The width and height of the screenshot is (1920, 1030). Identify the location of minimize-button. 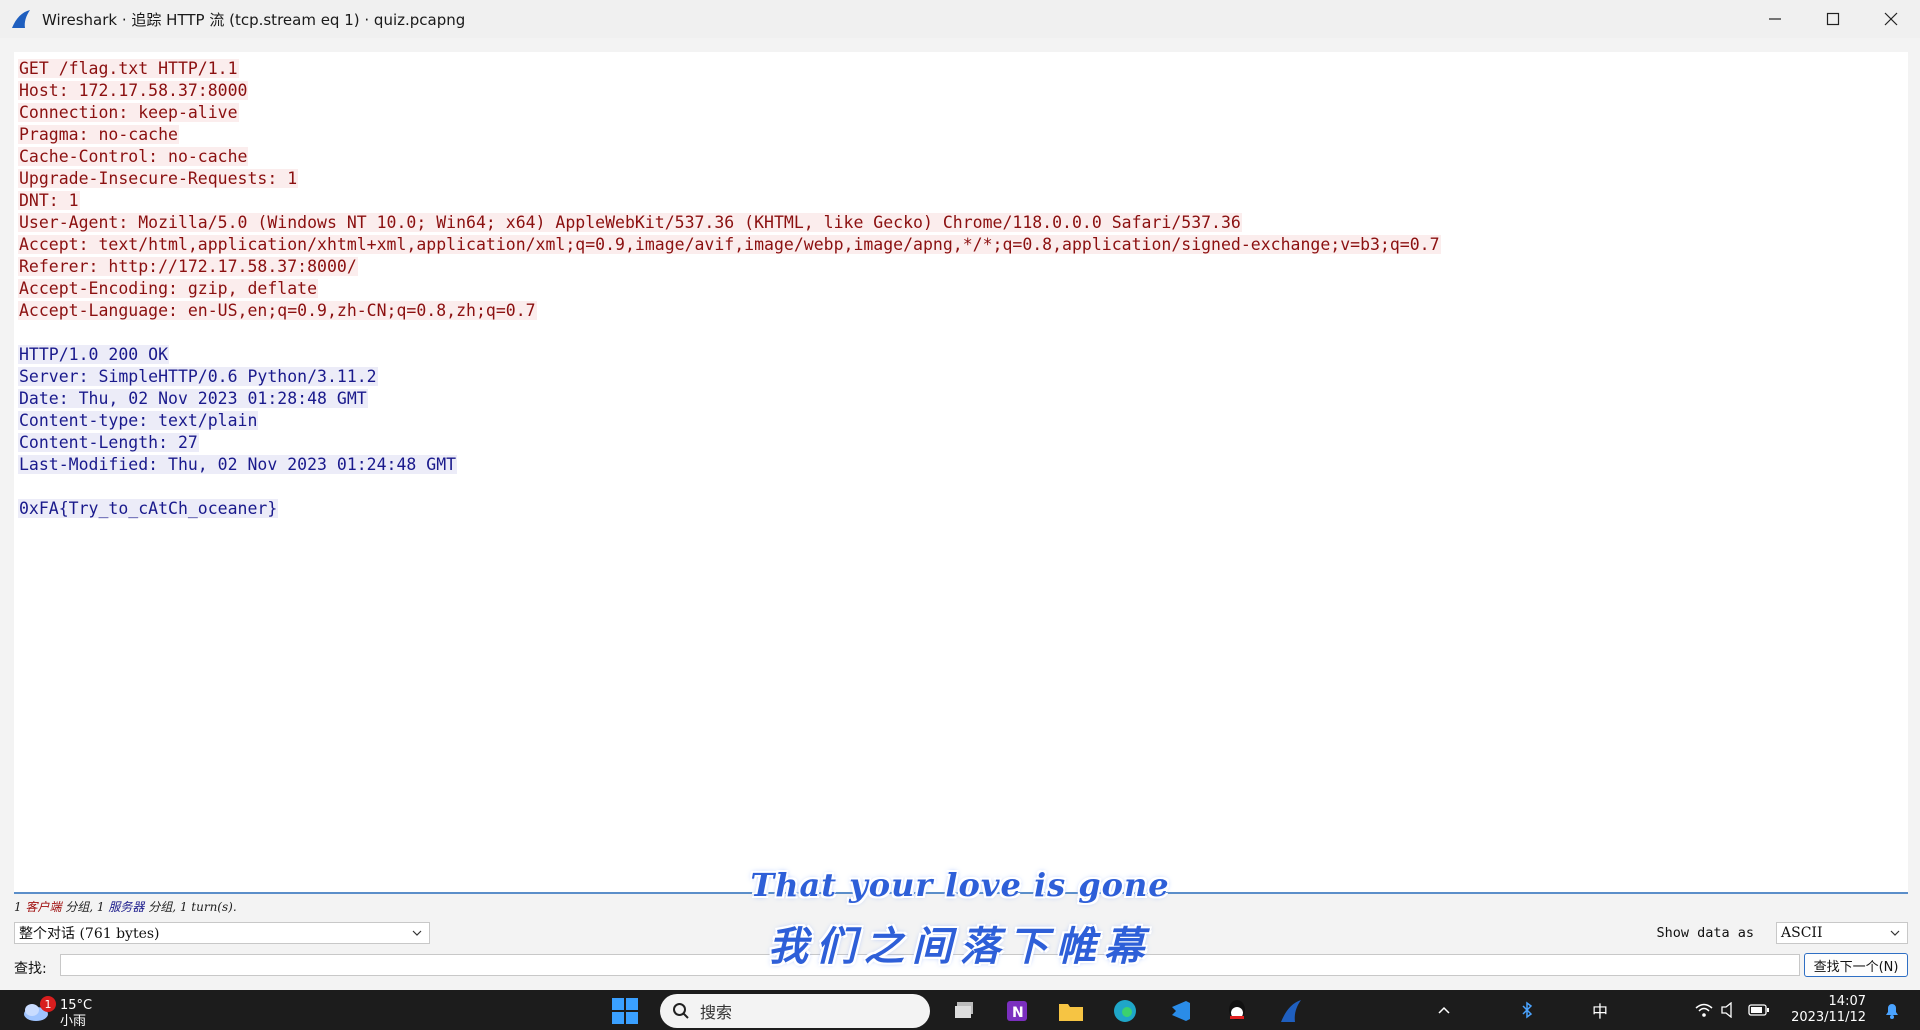
(1775, 19).